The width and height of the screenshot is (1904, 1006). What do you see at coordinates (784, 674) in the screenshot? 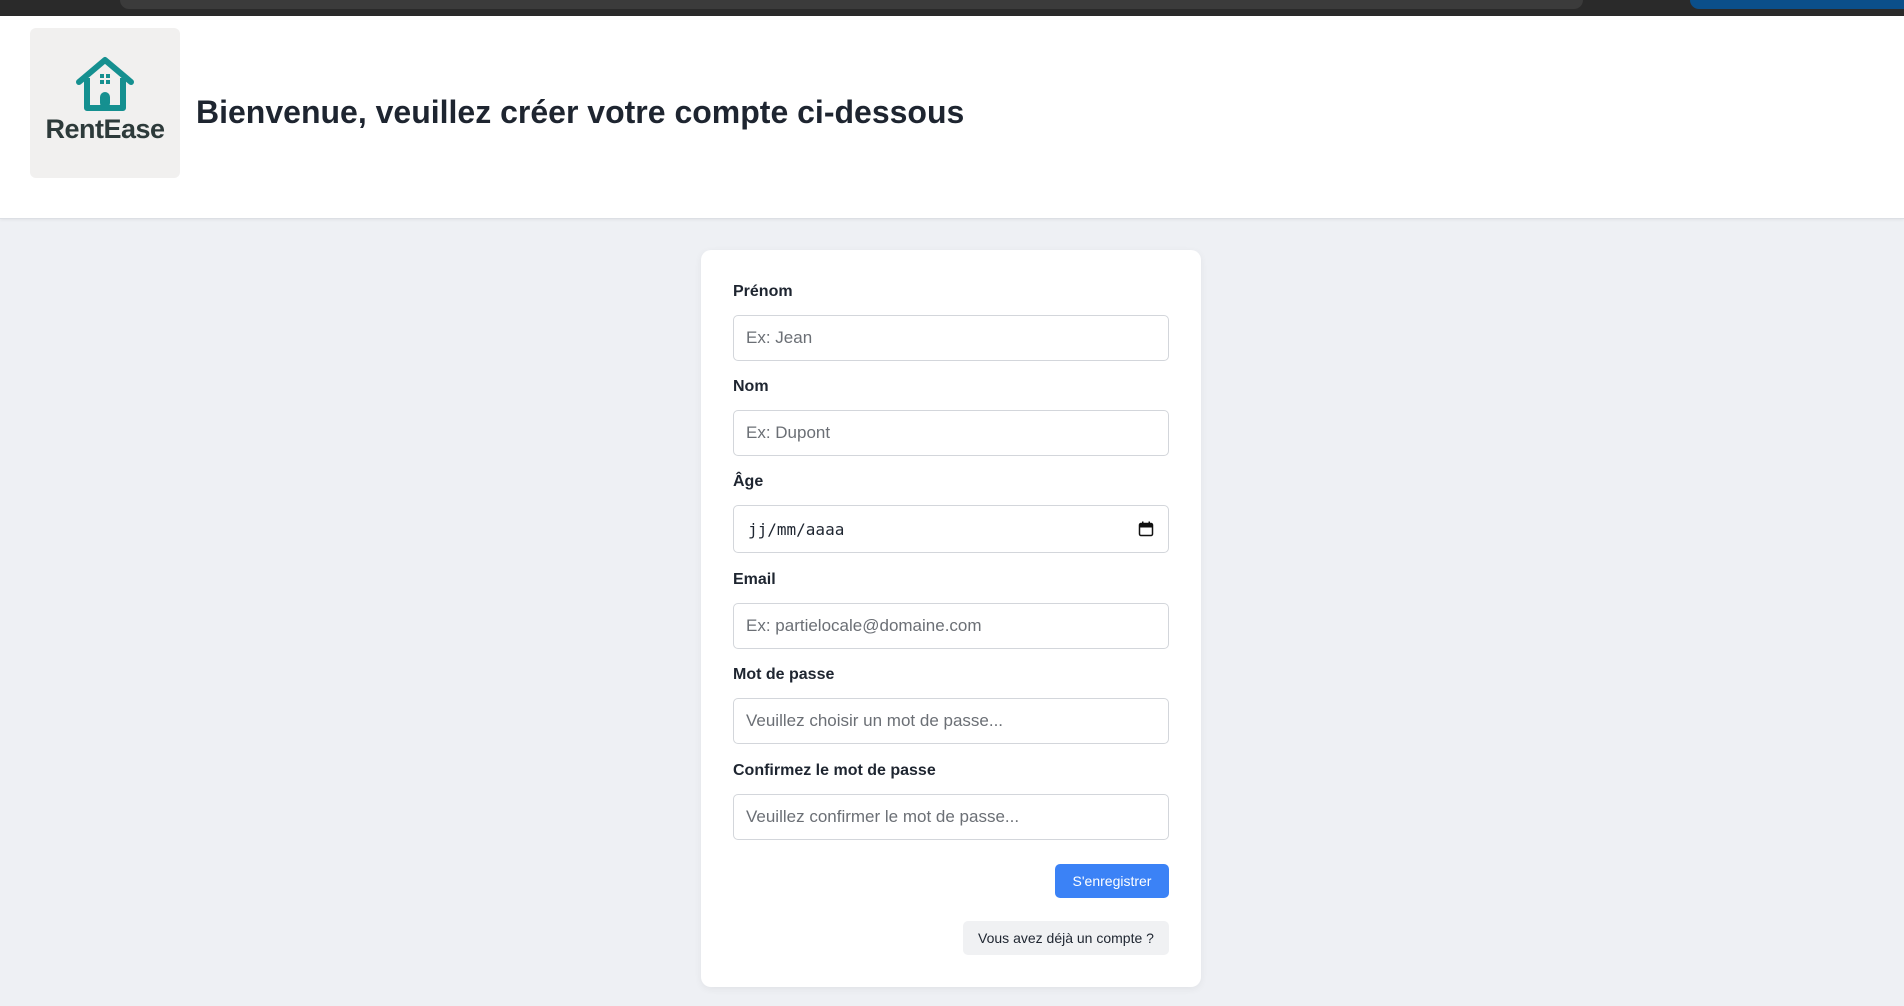
I see `password-label: Mot de passe` at bounding box center [784, 674].